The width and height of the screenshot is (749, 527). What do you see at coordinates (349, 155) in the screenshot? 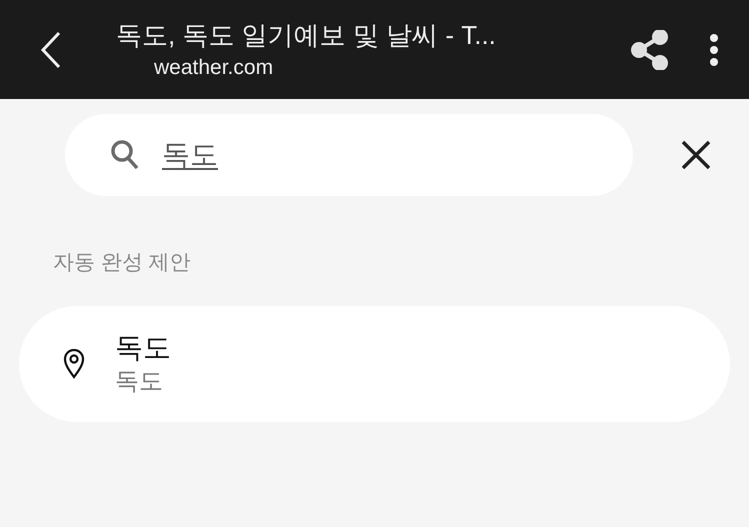
I see `search-field: 독도` at bounding box center [349, 155].